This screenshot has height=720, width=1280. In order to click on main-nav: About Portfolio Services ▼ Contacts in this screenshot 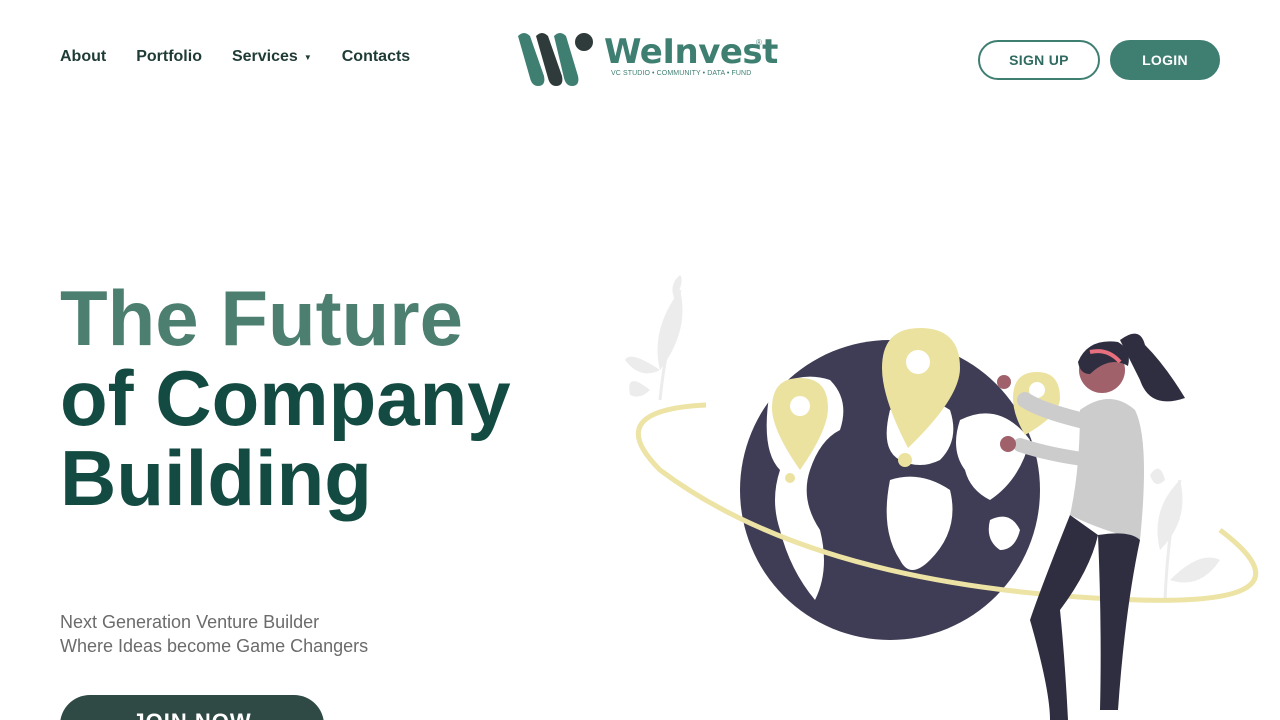, I will do `click(235, 57)`.